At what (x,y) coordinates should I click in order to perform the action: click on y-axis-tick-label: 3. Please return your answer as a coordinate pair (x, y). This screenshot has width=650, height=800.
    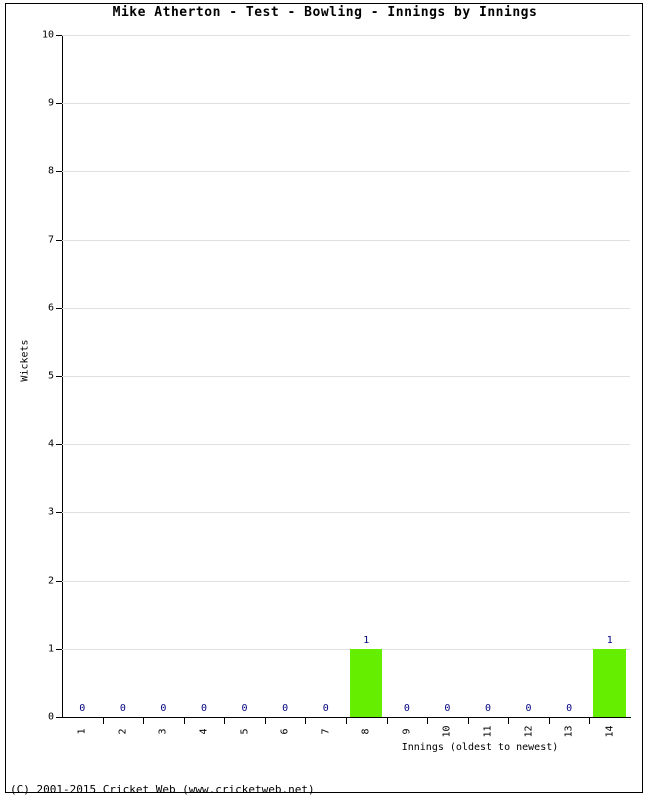
    Looking at the image, I should click on (50, 512).